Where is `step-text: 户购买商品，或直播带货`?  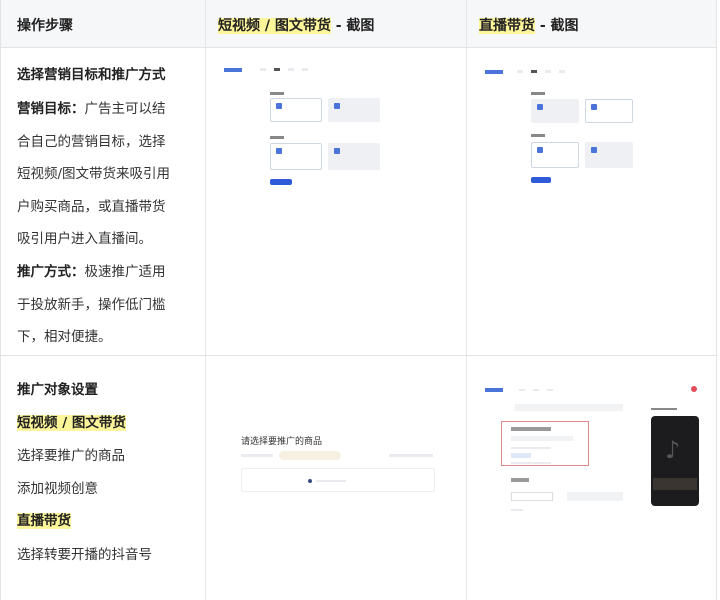
step-text: 户购买商品，或直播带货 is located at coordinates (91, 207).